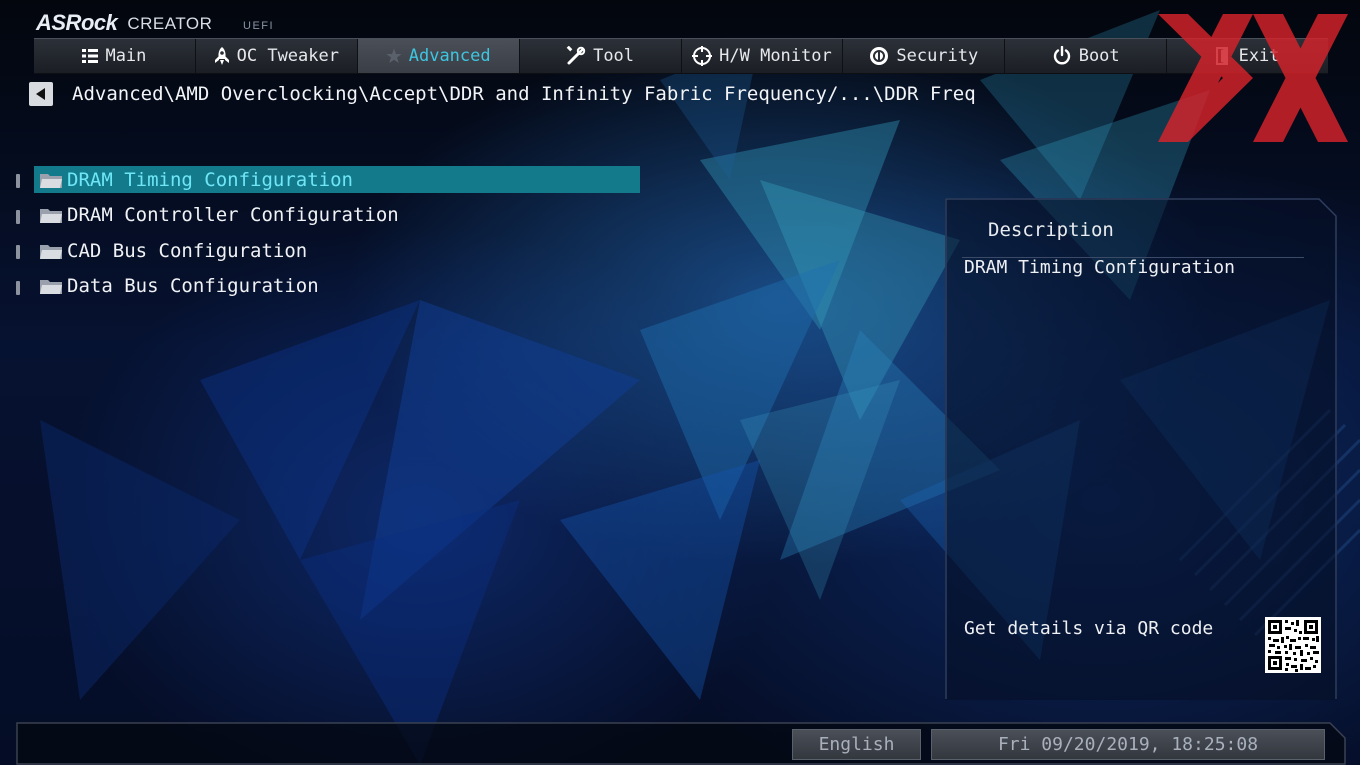 The height and width of the screenshot is (765, 1360). What do you see at coordinates (1099, 267) in the screenshot?
I see `description-text: DRAM Timing Configuration` at bounding box center [1099, 267].